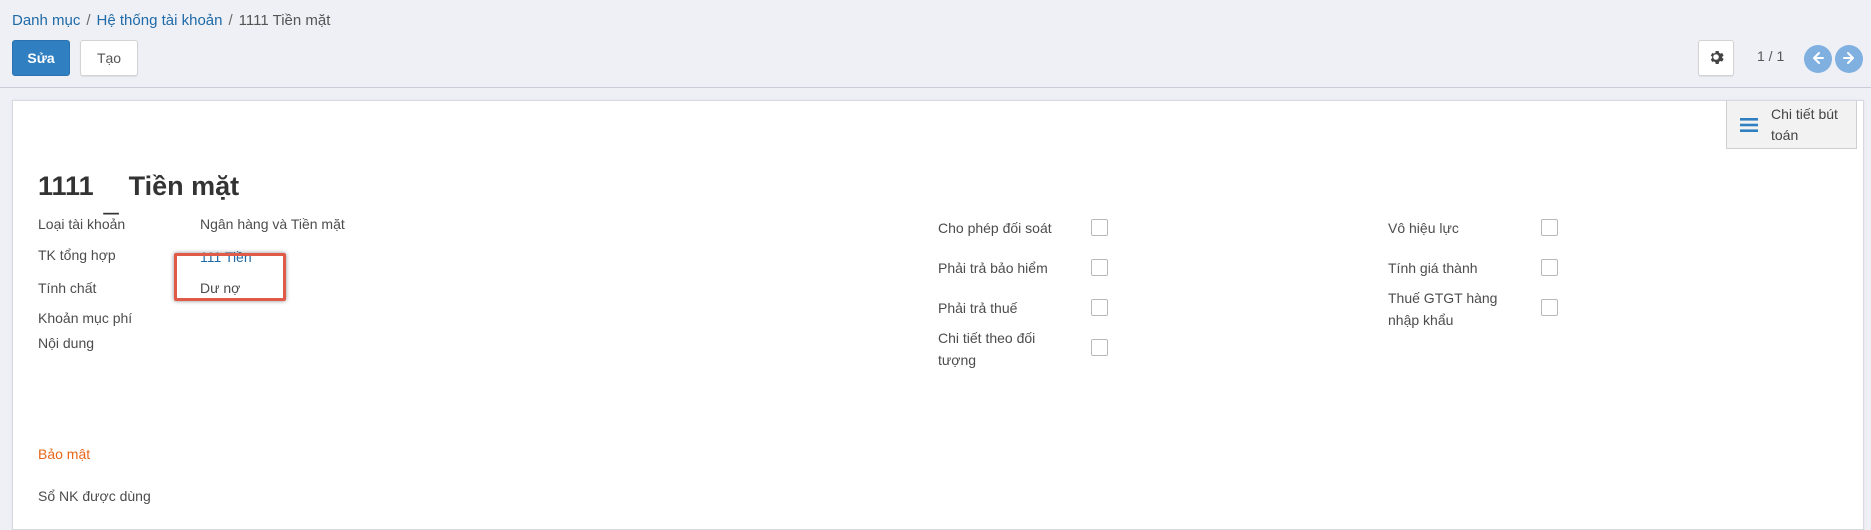 This screenshot has width=1871, height=530. What do you see at coordinates (1433, 268) in the screenshot?
I see `checkbox-label-costing: Tính giá thành` at bounding box center [1433, 268].